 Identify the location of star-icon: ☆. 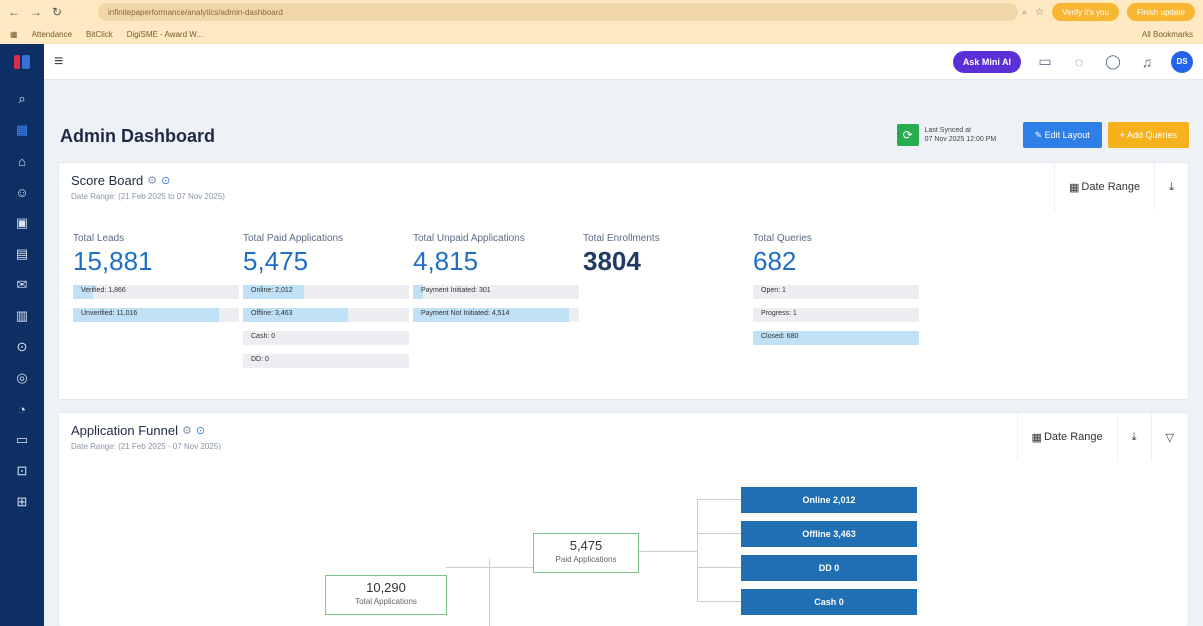
(1039, 12).